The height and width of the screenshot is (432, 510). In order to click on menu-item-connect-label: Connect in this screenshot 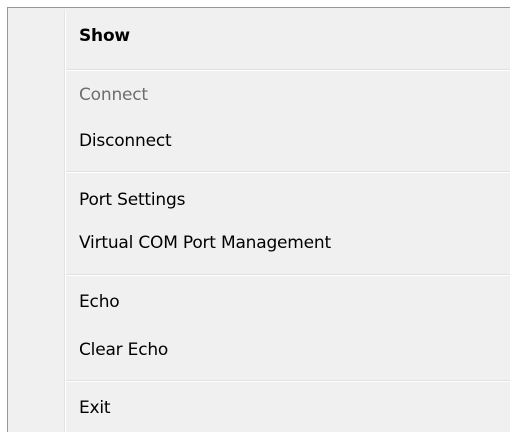, I will do `click(113, 95)`.